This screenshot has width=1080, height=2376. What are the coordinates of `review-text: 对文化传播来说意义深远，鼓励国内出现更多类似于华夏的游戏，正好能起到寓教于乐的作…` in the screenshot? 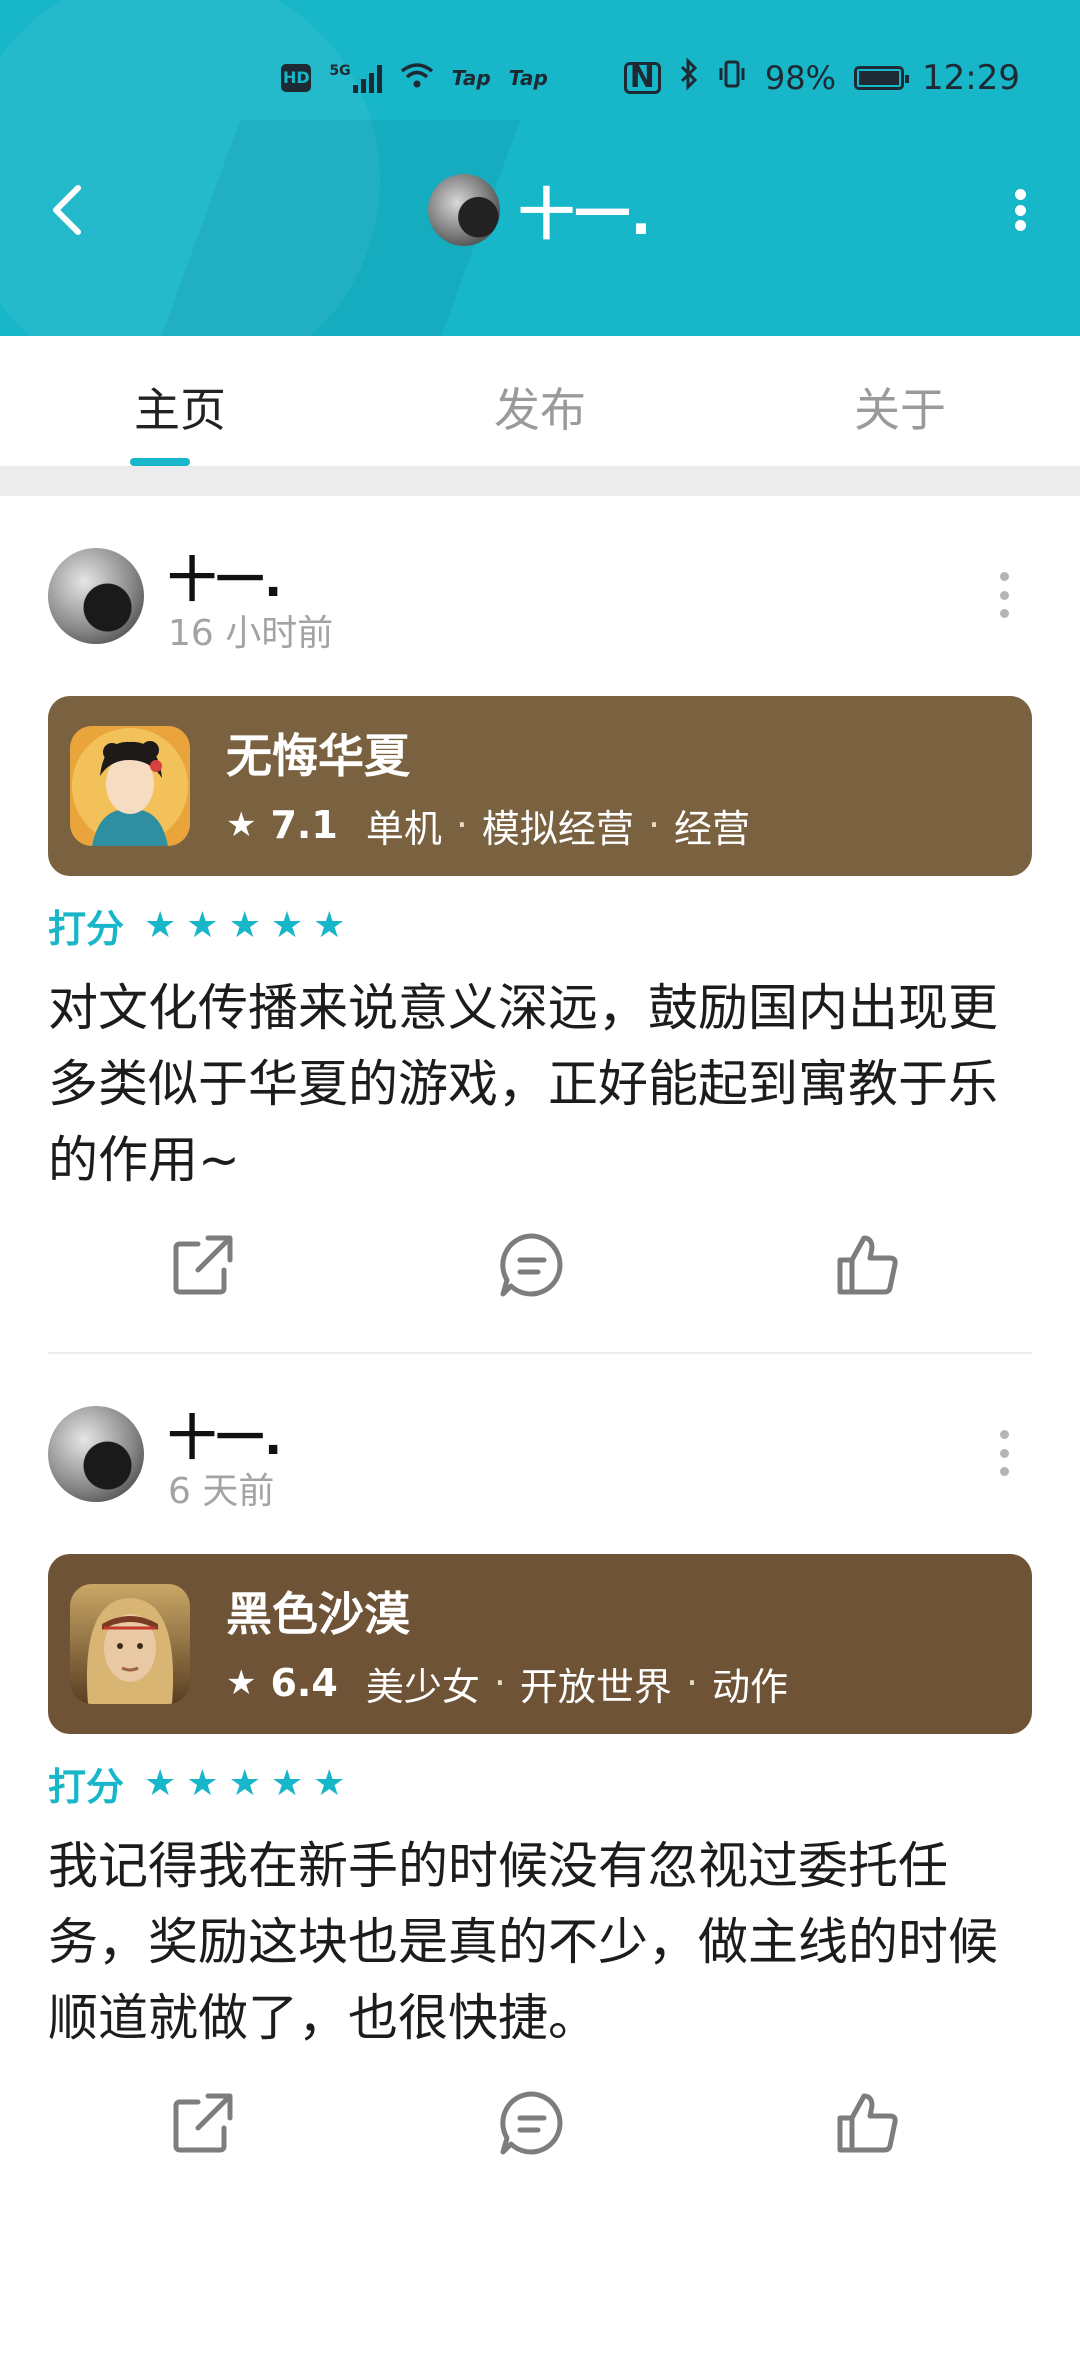 It's located at (528, 1084).